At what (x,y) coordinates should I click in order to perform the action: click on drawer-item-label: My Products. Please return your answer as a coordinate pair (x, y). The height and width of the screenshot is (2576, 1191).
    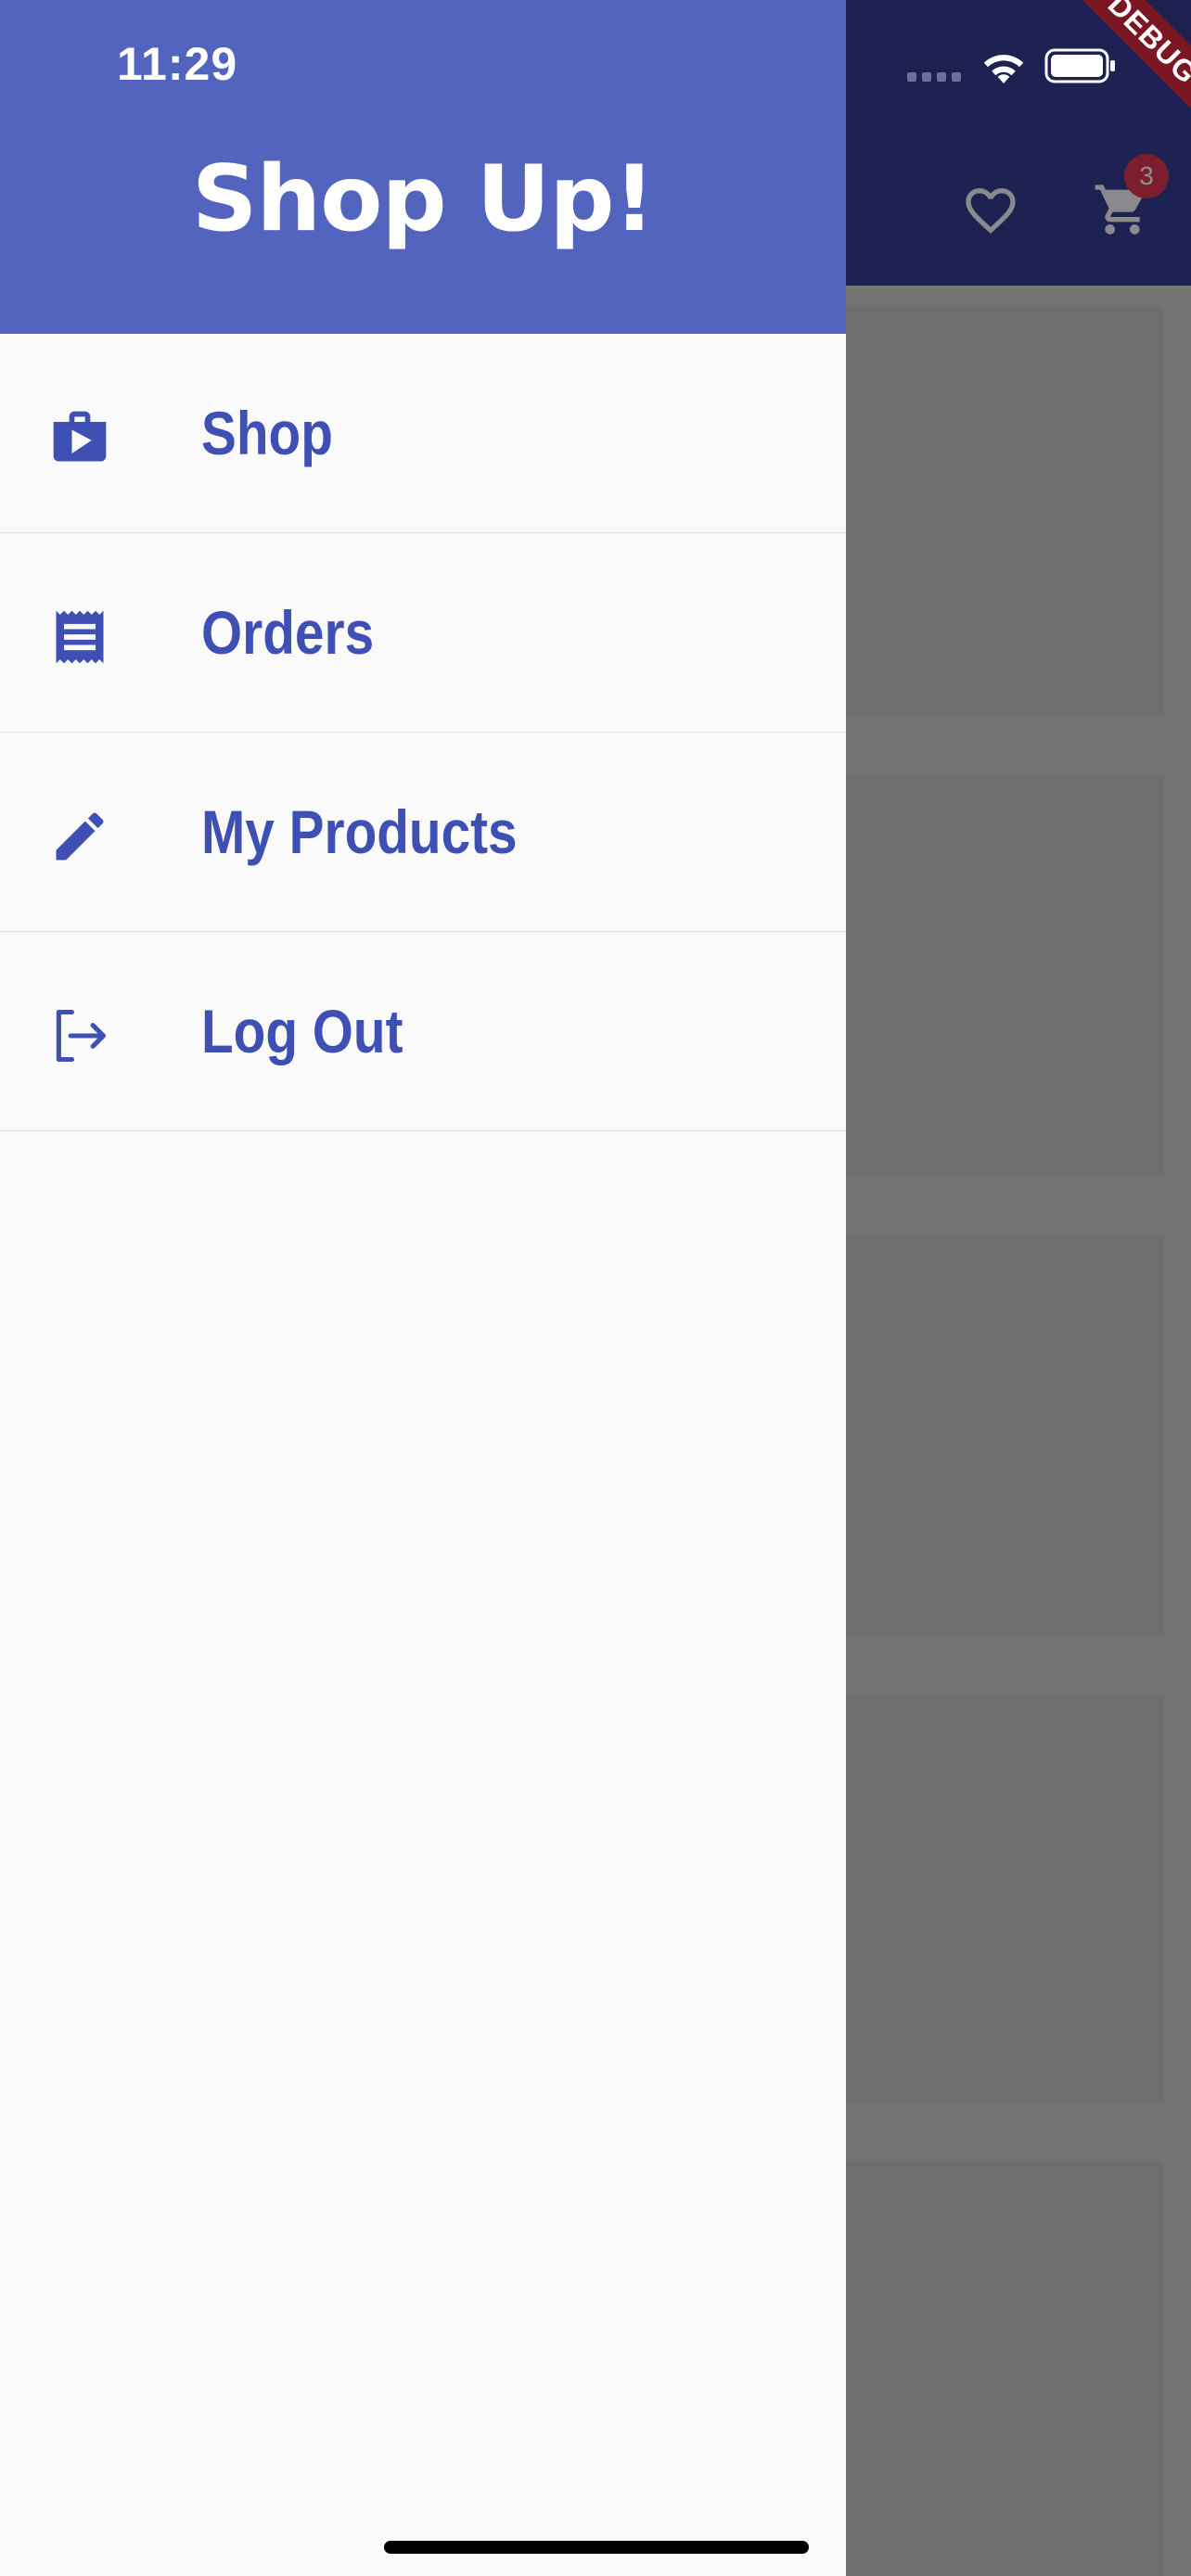
    Looking at the image, I should click on (360, 831).